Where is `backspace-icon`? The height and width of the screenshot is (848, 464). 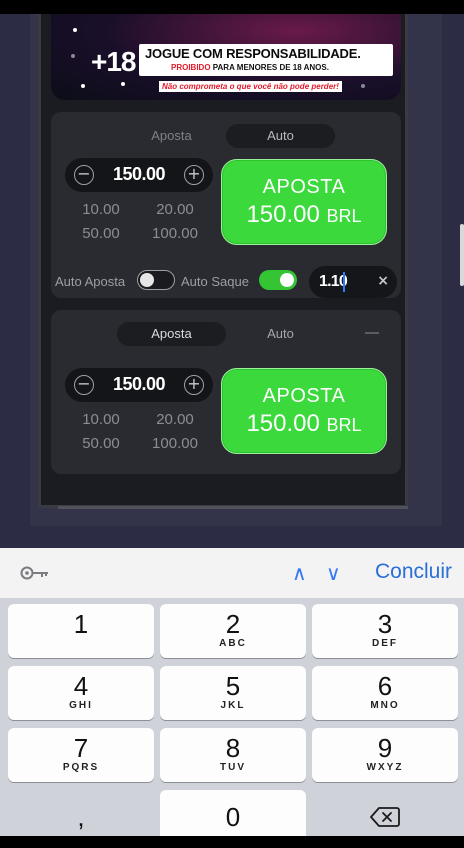 backspace-icon is located at coordinates (385, 817).